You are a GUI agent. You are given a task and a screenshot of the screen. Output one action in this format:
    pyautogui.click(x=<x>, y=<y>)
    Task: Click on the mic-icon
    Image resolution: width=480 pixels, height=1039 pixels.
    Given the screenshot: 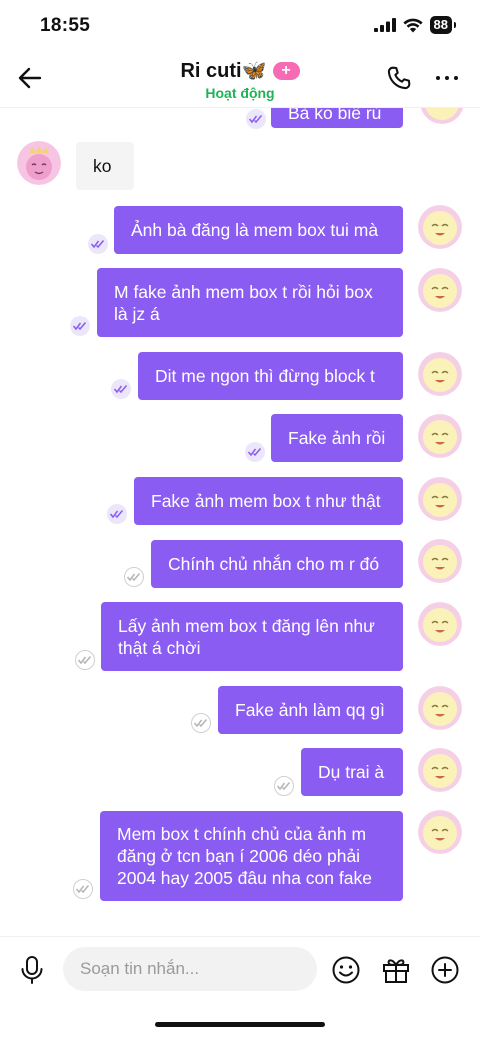 What is the action you would take?
    pyautogui.click(x=32, y=970)
    